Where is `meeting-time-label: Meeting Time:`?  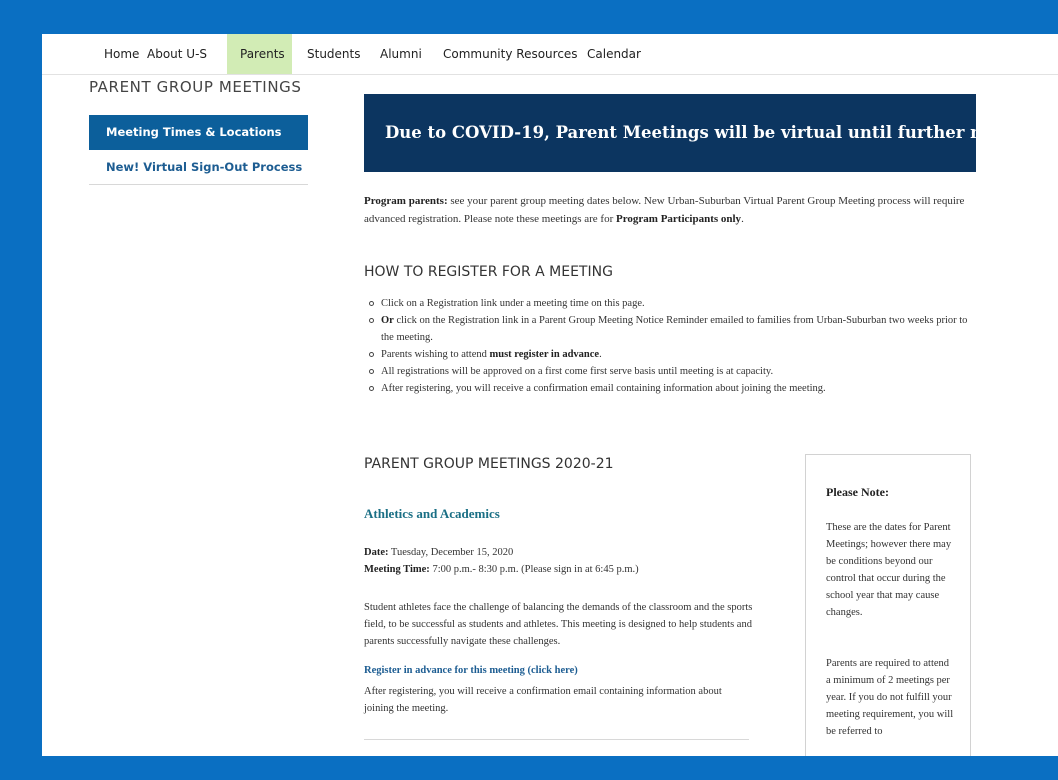
meeting-time-label: Meeting Time: is located at coordinates (397, 569).